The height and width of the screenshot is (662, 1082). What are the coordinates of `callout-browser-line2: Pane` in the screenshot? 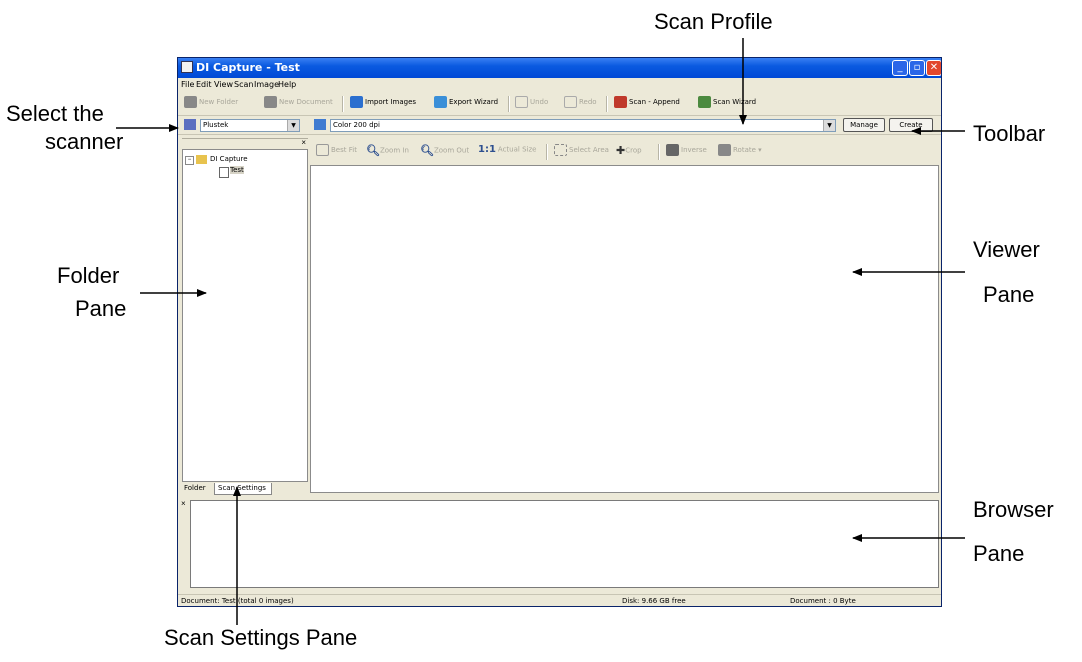 It's located at (999, 553).